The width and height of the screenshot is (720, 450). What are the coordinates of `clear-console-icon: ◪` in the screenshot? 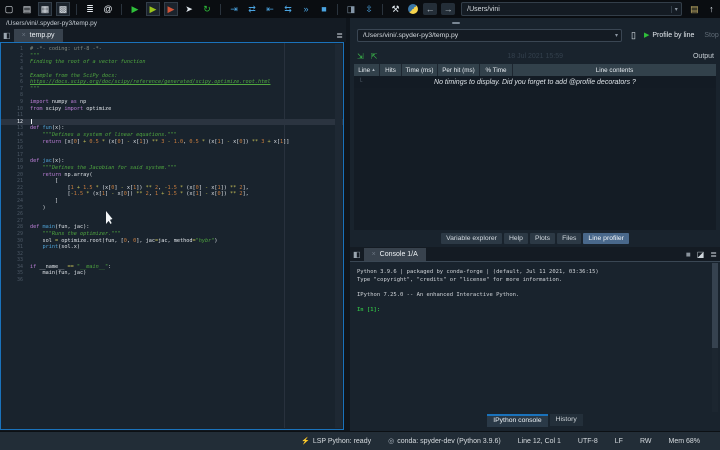 It's located at (701, 254).